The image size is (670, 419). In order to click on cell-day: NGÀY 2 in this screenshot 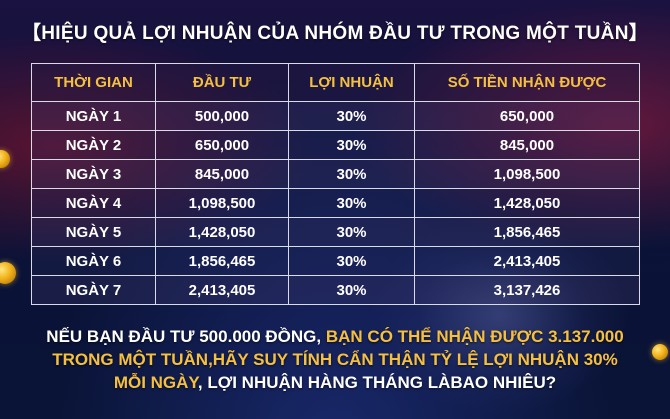, I will do `click(93, 145)`.